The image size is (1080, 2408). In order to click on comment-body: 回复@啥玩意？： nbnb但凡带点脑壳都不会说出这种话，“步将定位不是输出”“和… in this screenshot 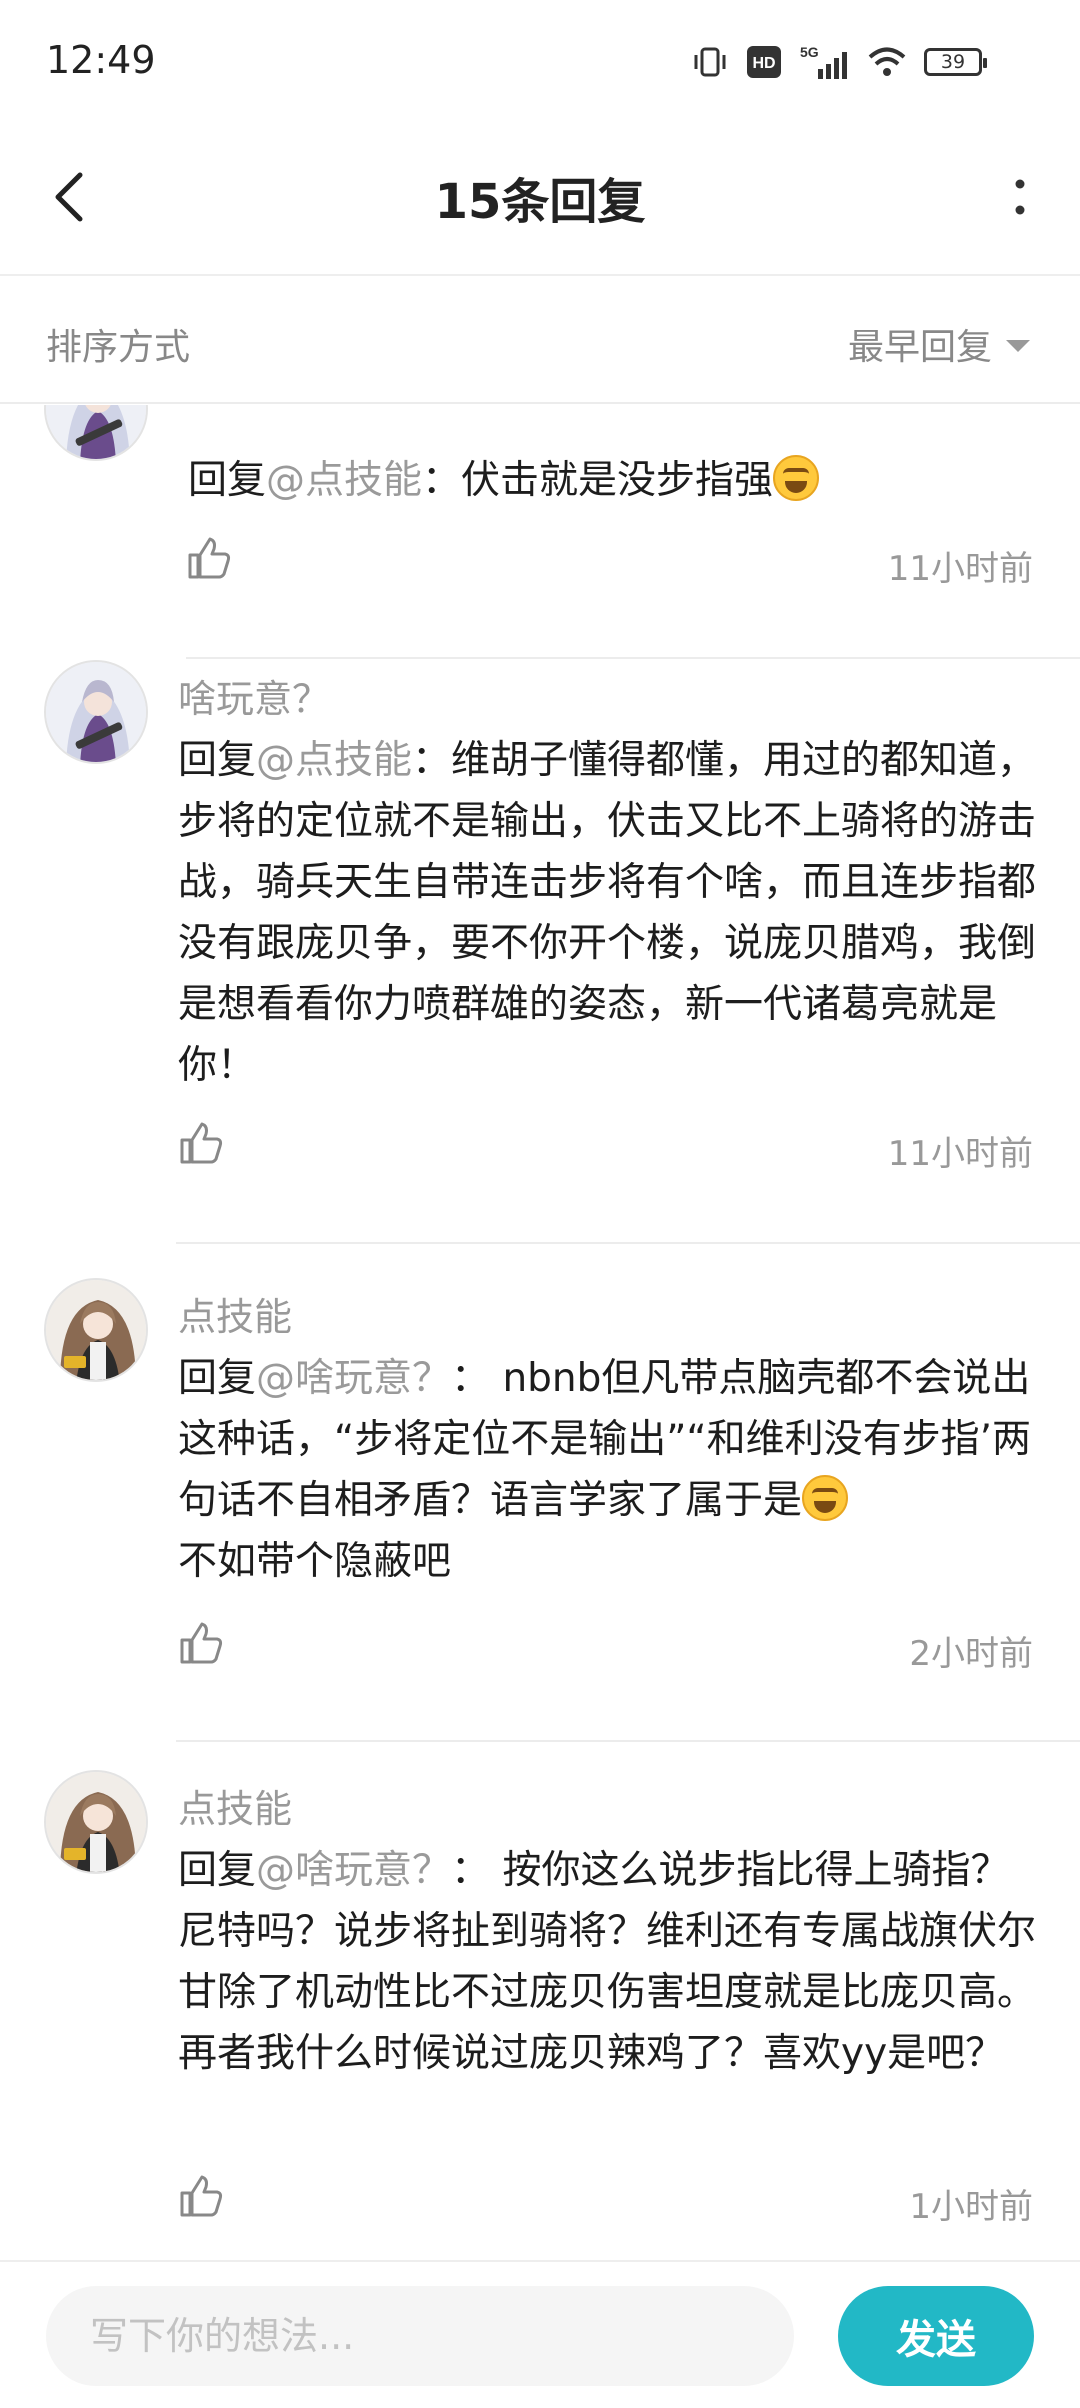, I will do `click(608, 1470)`.